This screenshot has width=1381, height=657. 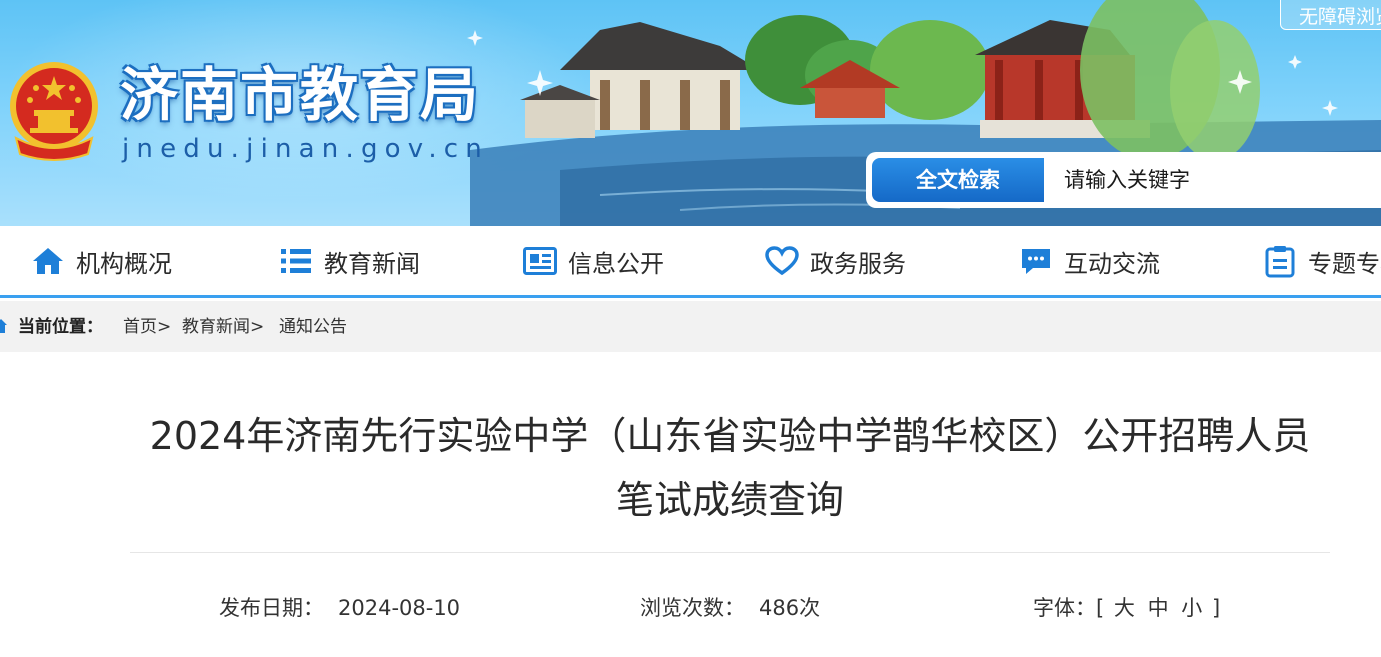 What do you see at coordinates (305, 149) in the screenshot?
I see `site-domain: jnedu.jinan.gov.cn` at bounding box center [305, 149].